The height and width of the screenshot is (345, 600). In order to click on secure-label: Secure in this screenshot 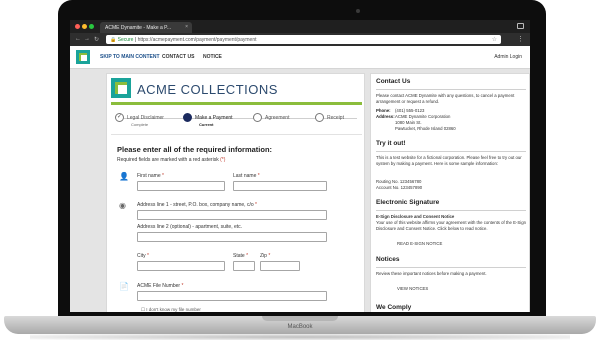, I will do `click(125, 40)`.